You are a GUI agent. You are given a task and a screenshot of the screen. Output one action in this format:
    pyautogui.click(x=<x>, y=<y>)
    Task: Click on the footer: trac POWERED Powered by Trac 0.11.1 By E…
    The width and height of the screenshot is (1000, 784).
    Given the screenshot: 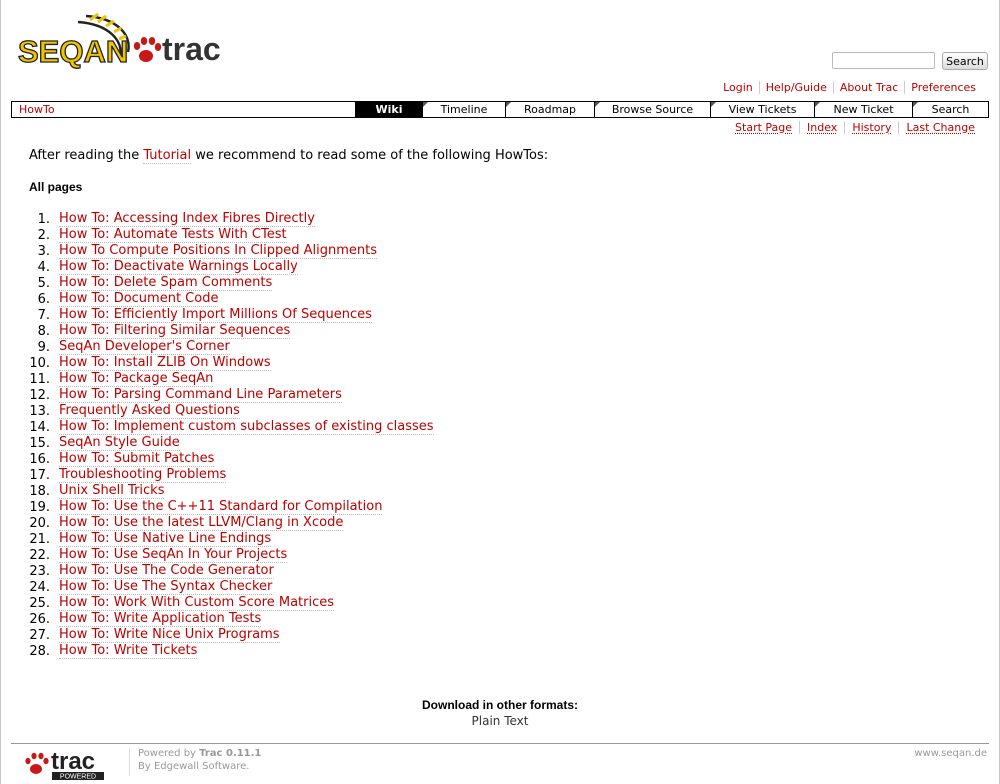 What is the action you would take?
    pyautogui.click(x=500, y=763)
    